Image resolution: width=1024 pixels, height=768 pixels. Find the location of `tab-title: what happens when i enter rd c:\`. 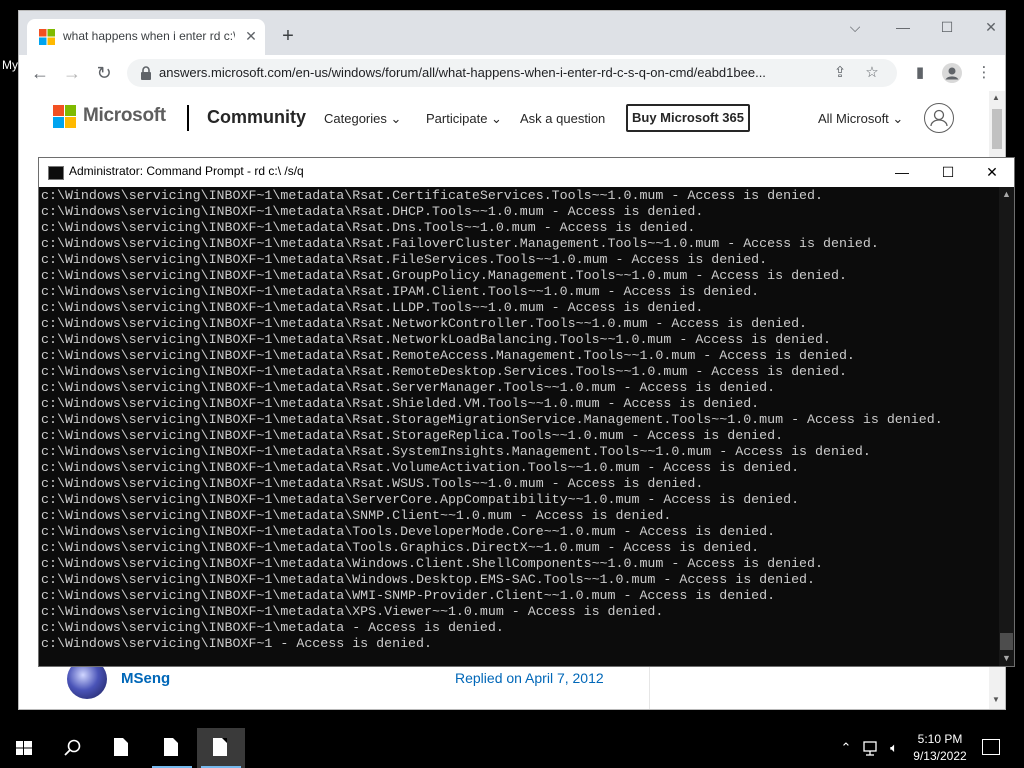

tab-title: what happens when i enter rd c:\ is located at coordinates (149, 36).